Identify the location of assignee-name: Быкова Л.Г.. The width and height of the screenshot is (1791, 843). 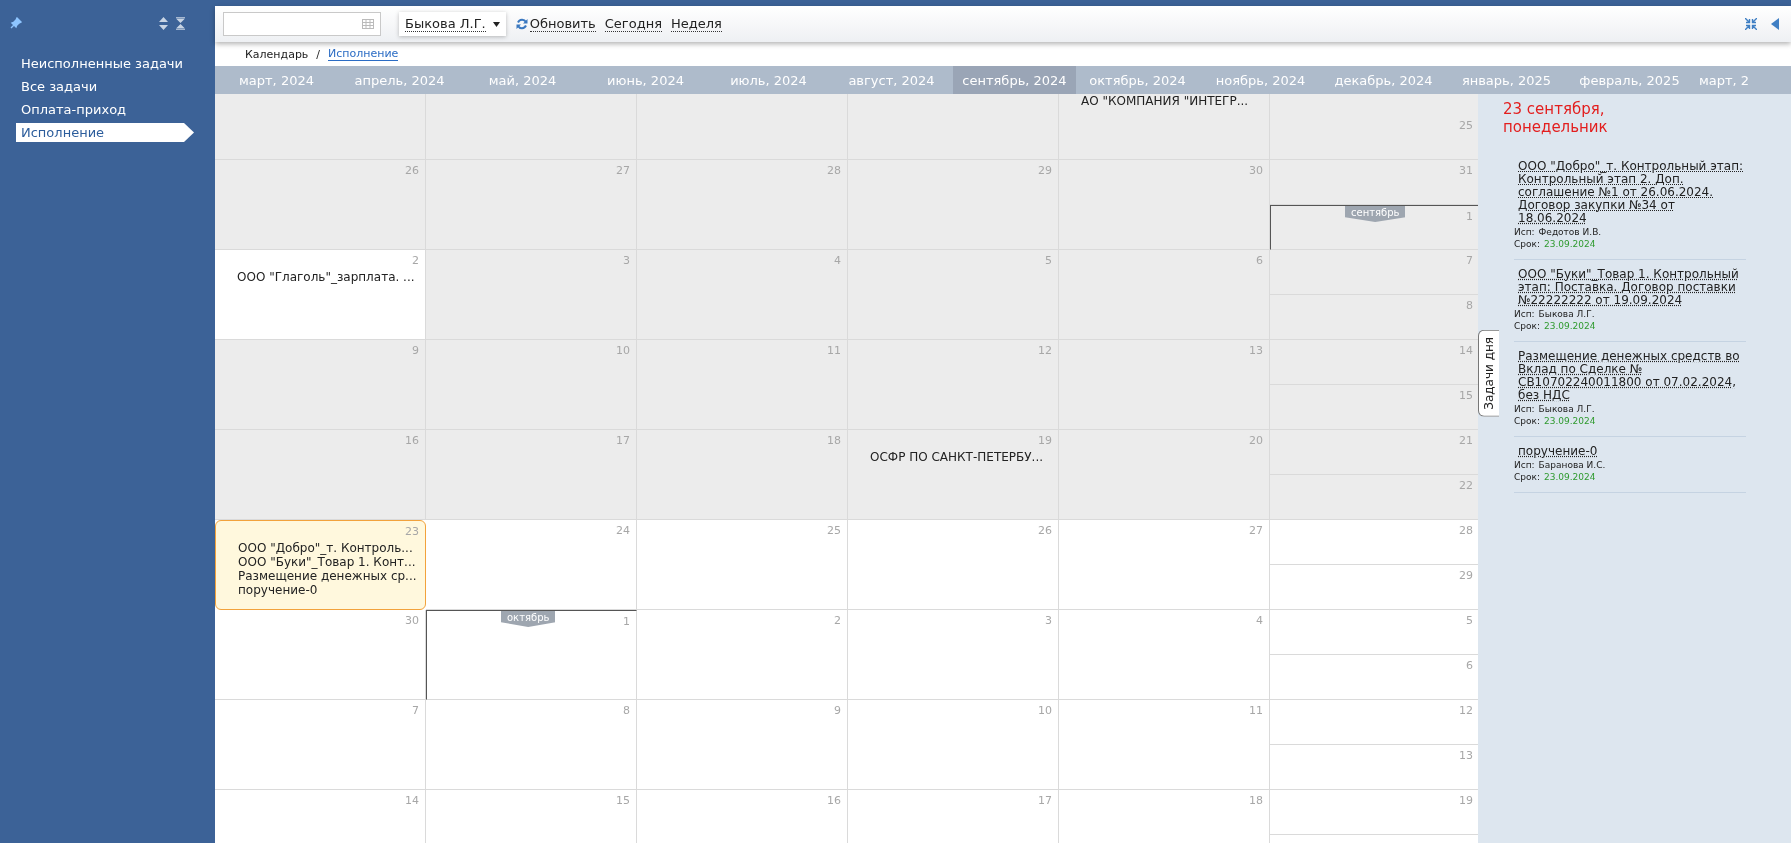
(1566, 409).